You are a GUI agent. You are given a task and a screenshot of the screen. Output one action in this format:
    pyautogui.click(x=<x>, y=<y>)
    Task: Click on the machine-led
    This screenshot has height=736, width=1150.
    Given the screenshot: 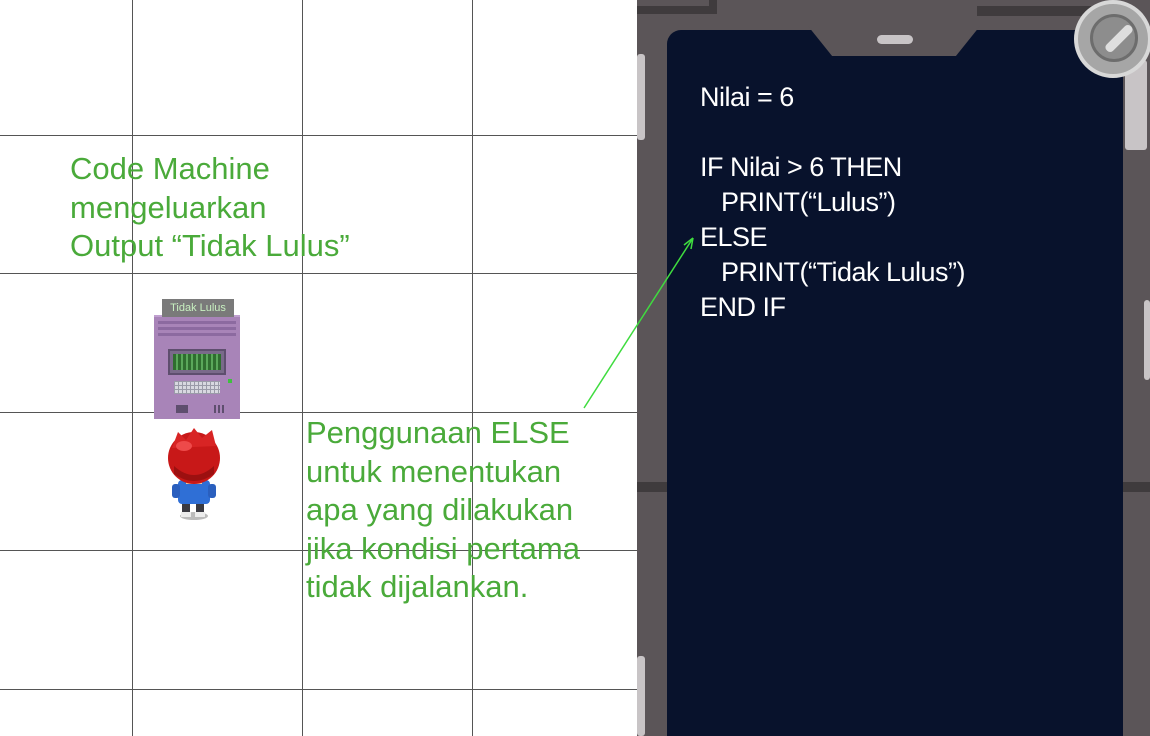 What is the action you would take?
    pyautogui.click(x=230, y=381)
    